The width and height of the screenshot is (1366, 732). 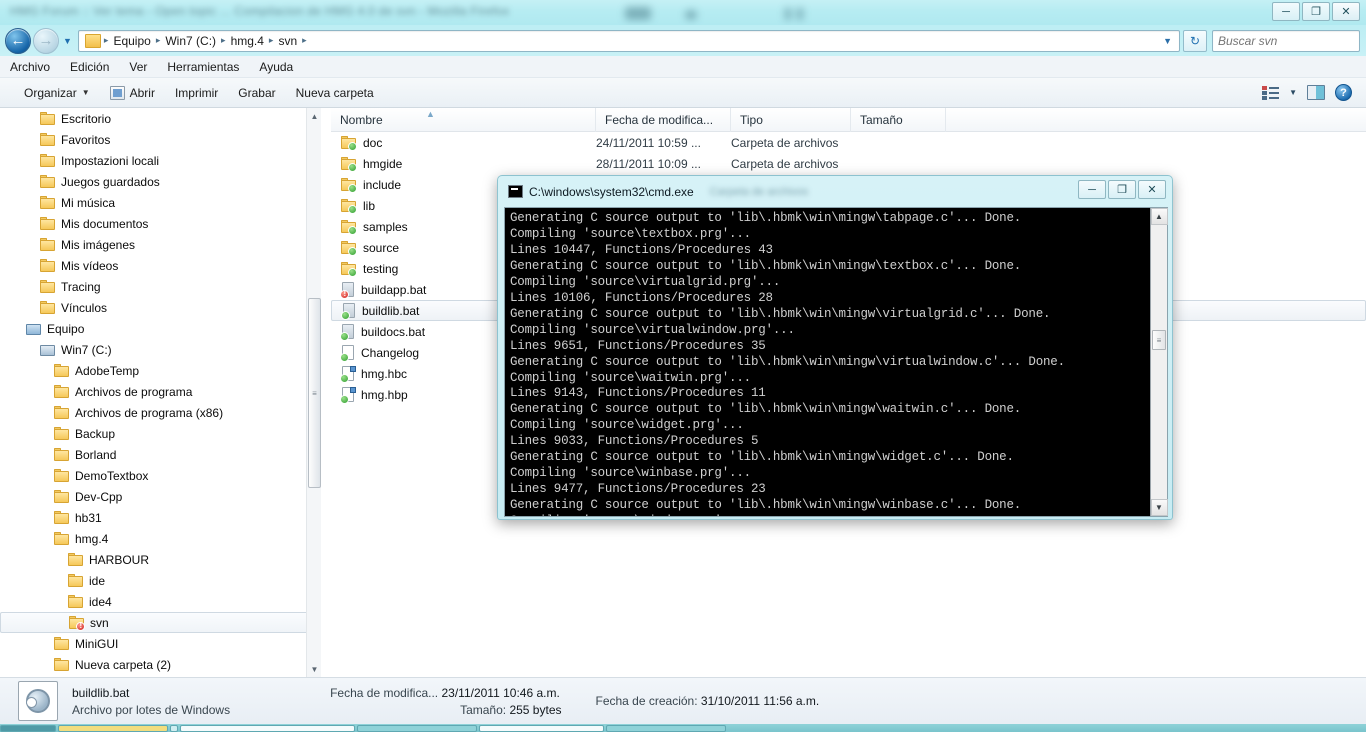 I want to click on sidebar-item-backup: Backup, so click(x=160, y=433).